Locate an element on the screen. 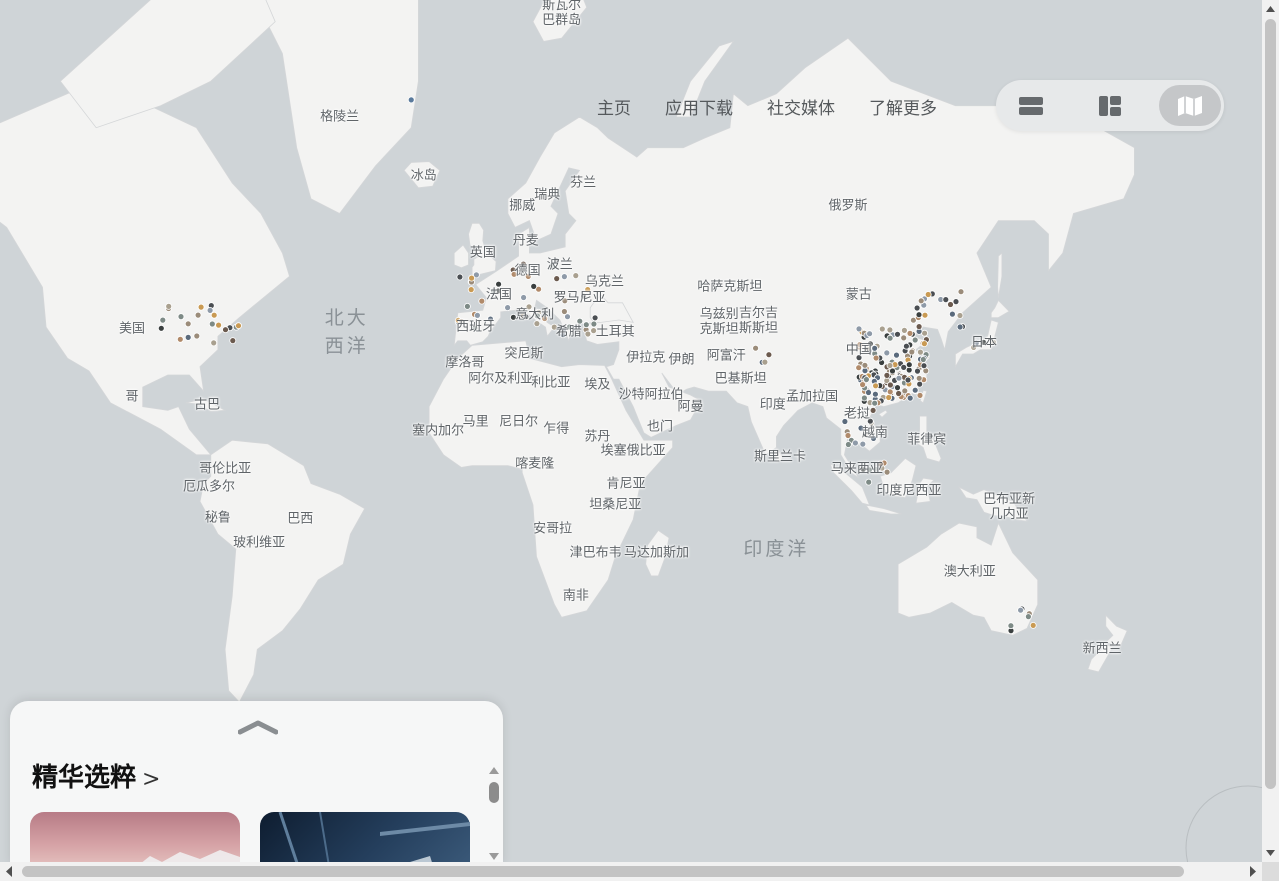 The width and height of the screenshot is (1279, 881). scroll-left-arrow-icon is located at coordinates (9, 871).